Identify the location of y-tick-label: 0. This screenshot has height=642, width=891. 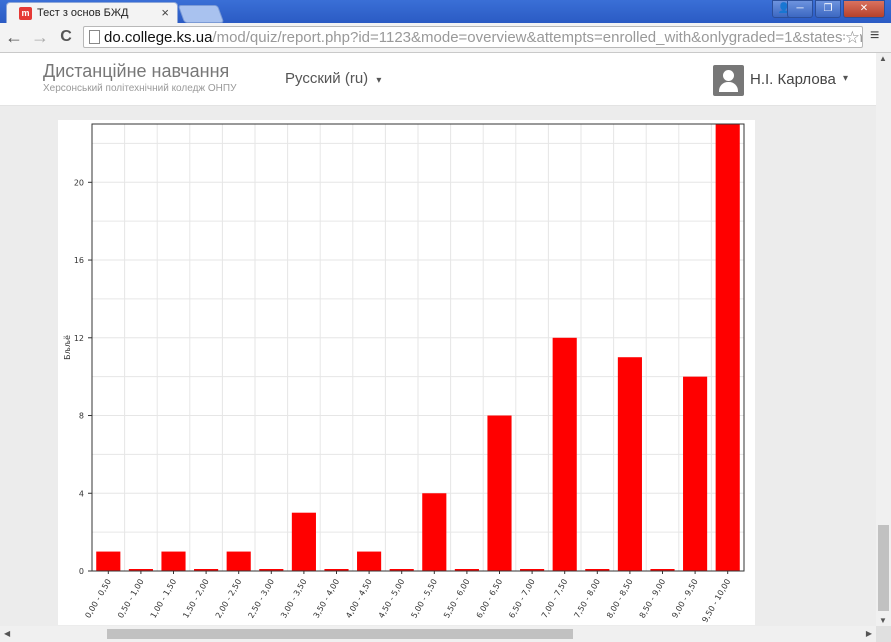
(81, 571).